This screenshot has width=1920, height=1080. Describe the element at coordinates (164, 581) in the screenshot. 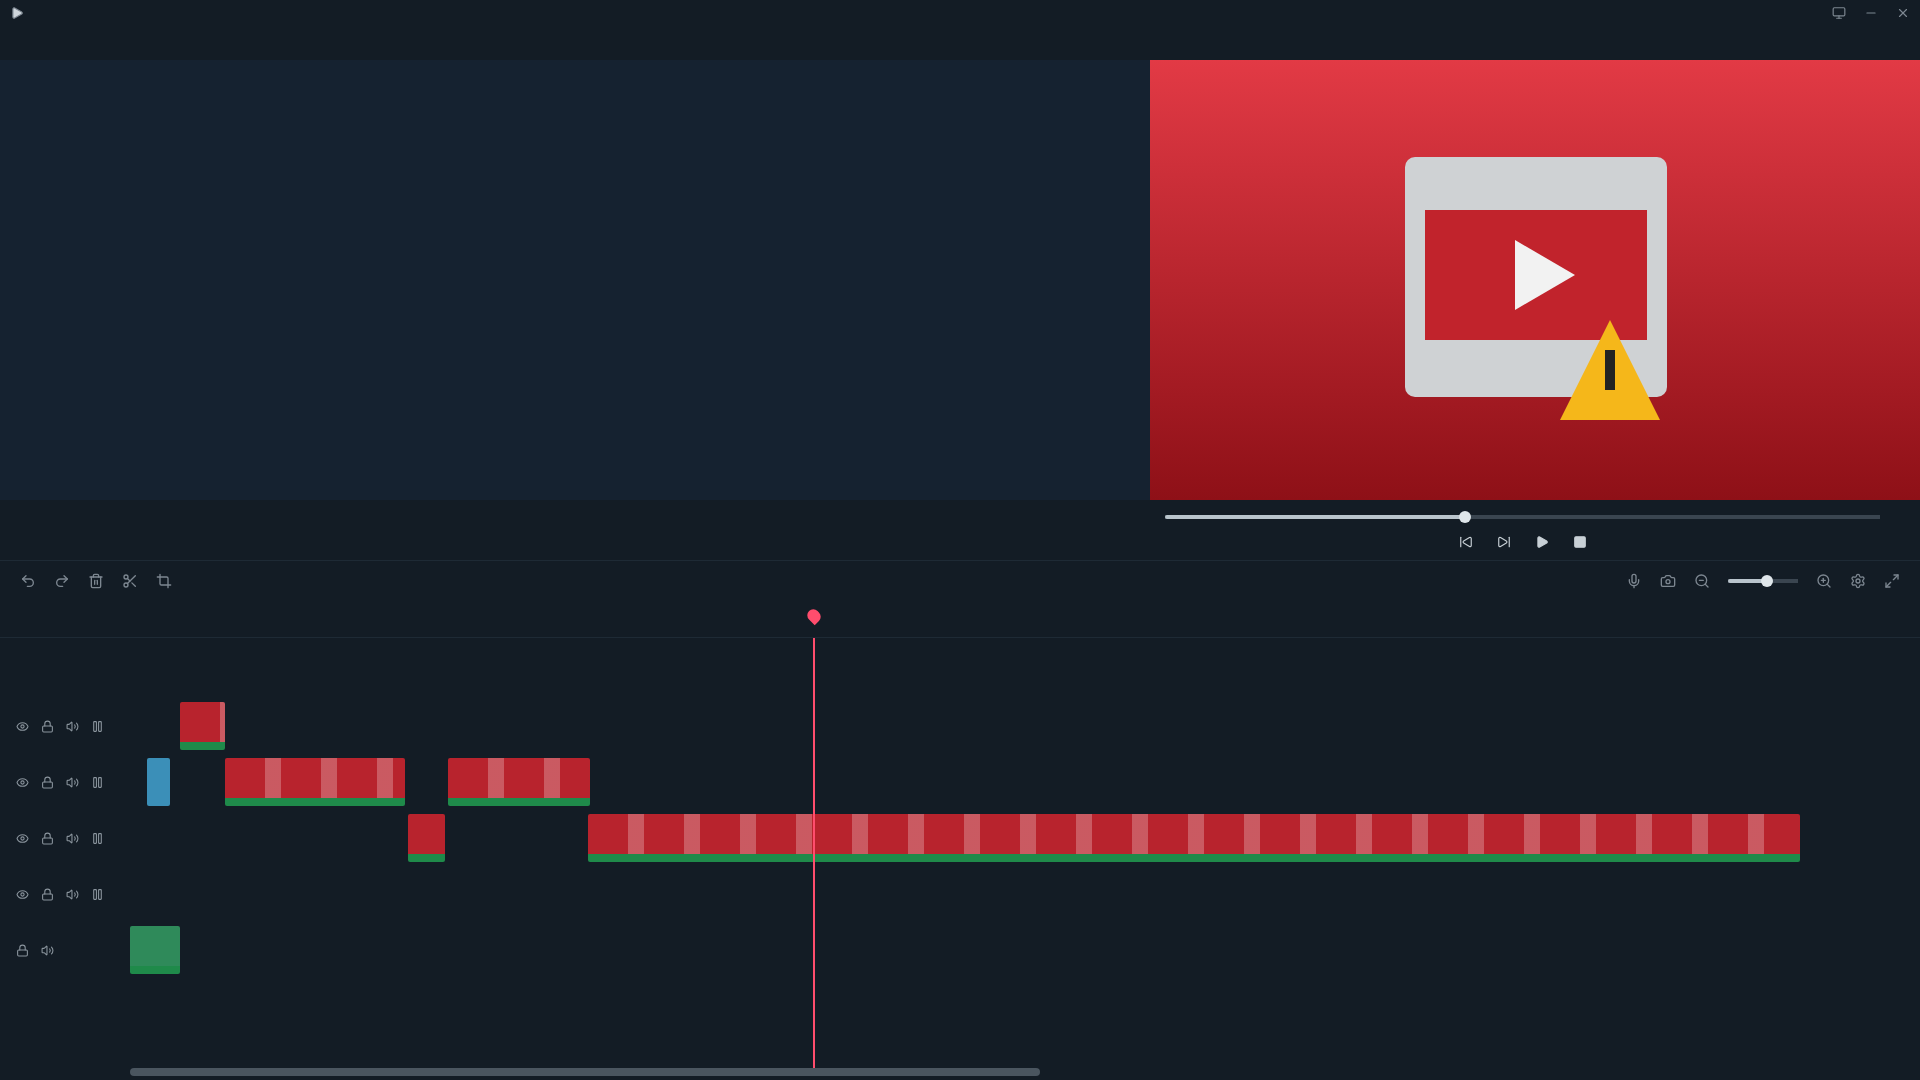

I see `crop-icon` at that location.